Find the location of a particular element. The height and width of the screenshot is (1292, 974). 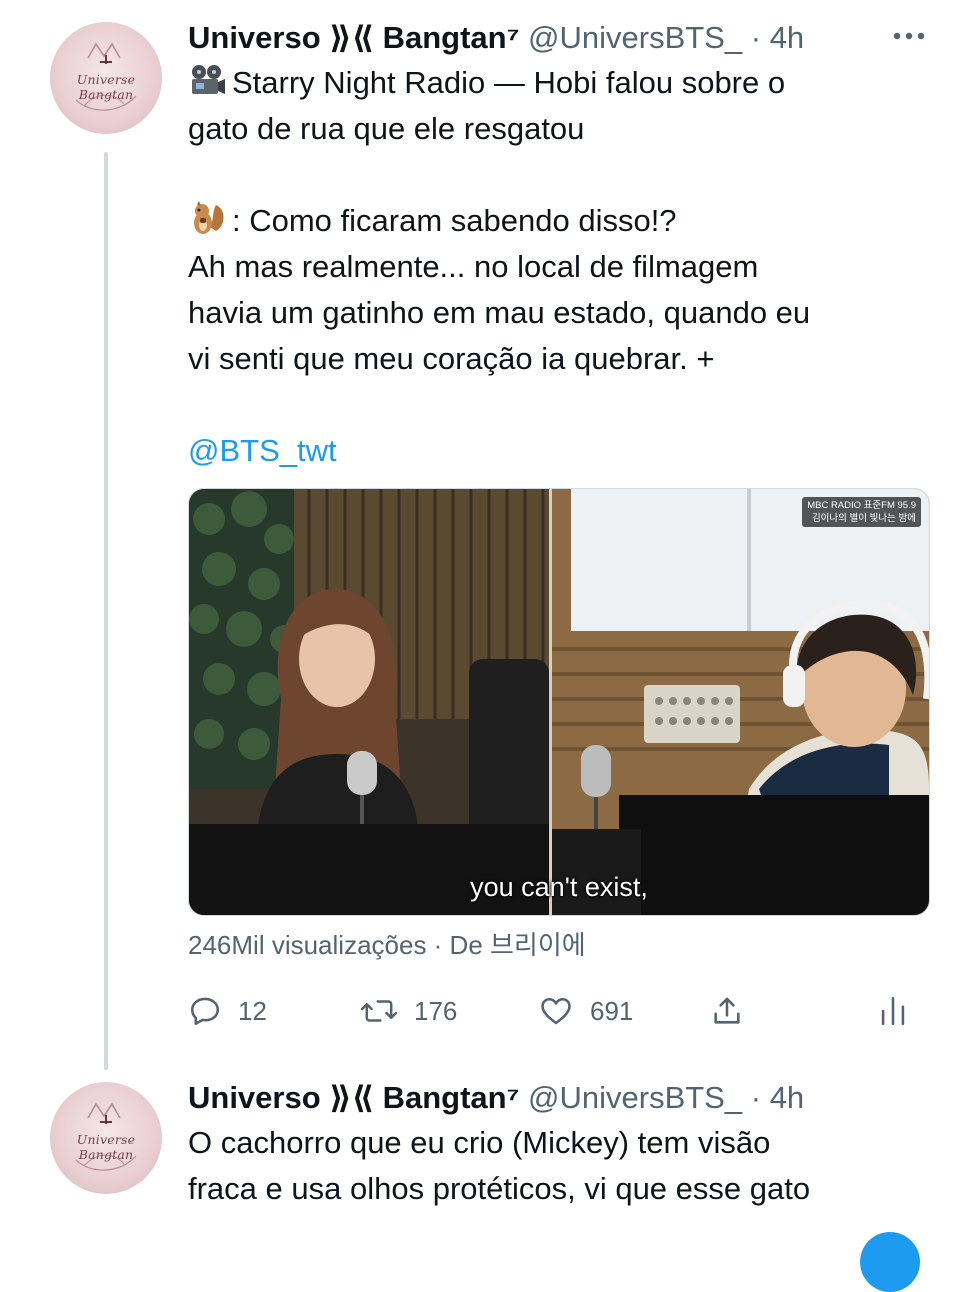

mention-link: @BTS_twt is located at coordinates (553, 451).